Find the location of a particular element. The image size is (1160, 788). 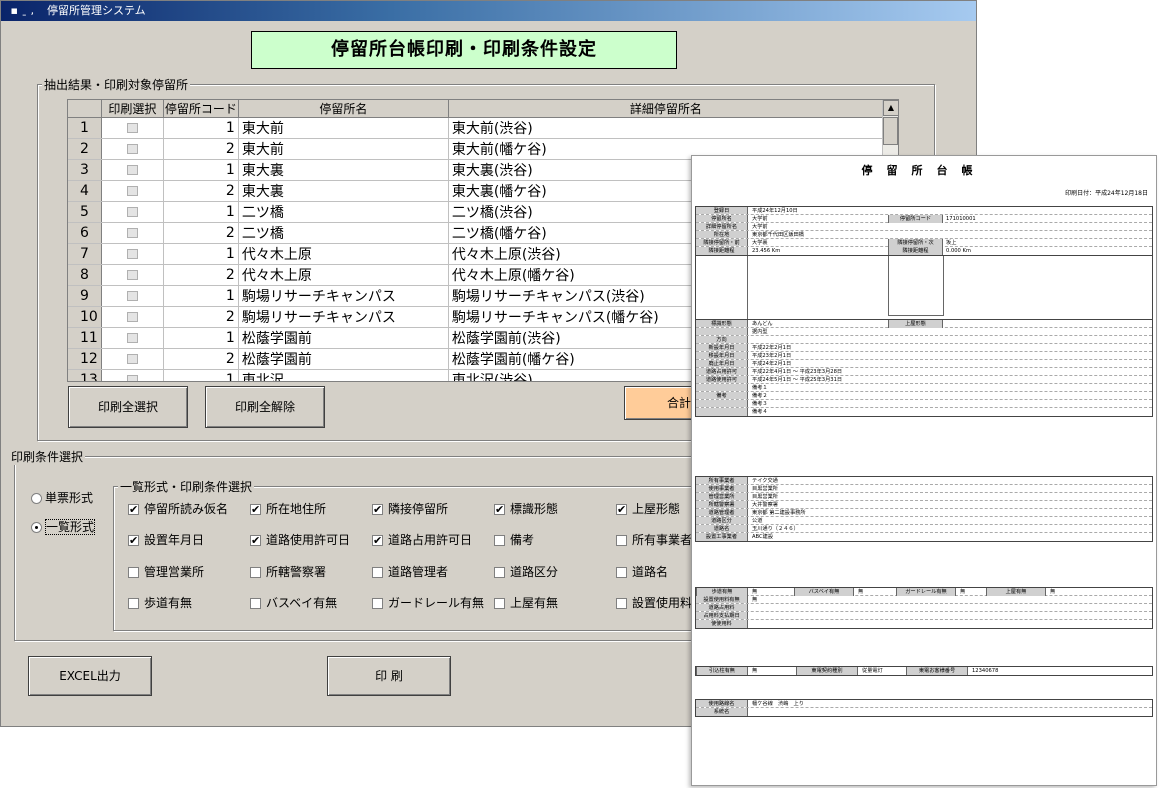

app-icon: ▪ ˍ ‚ is located at coordinates (20, 10).